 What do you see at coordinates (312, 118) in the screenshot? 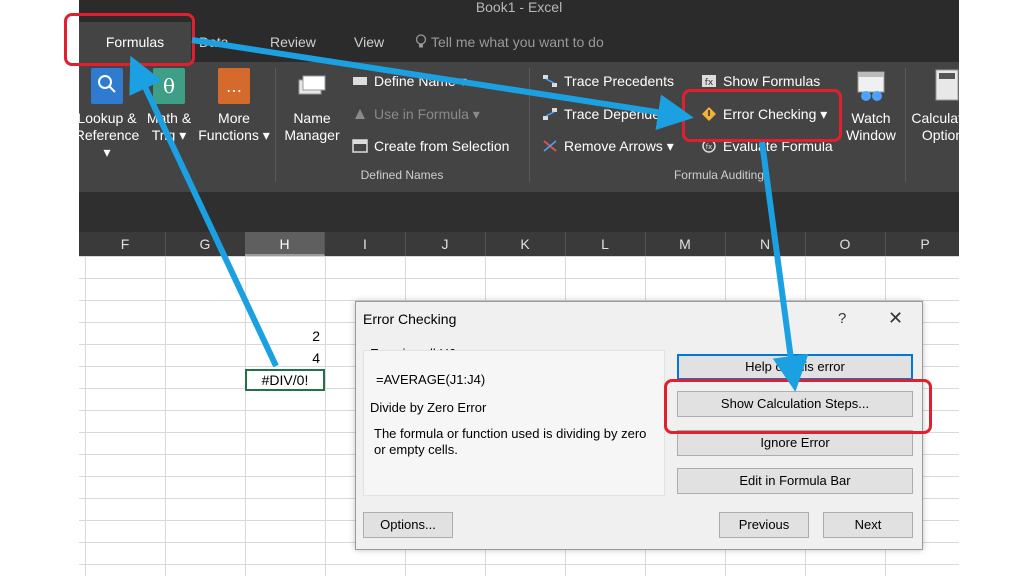
I see `name-manager-line1: Name` at bounding box center [312, 118].